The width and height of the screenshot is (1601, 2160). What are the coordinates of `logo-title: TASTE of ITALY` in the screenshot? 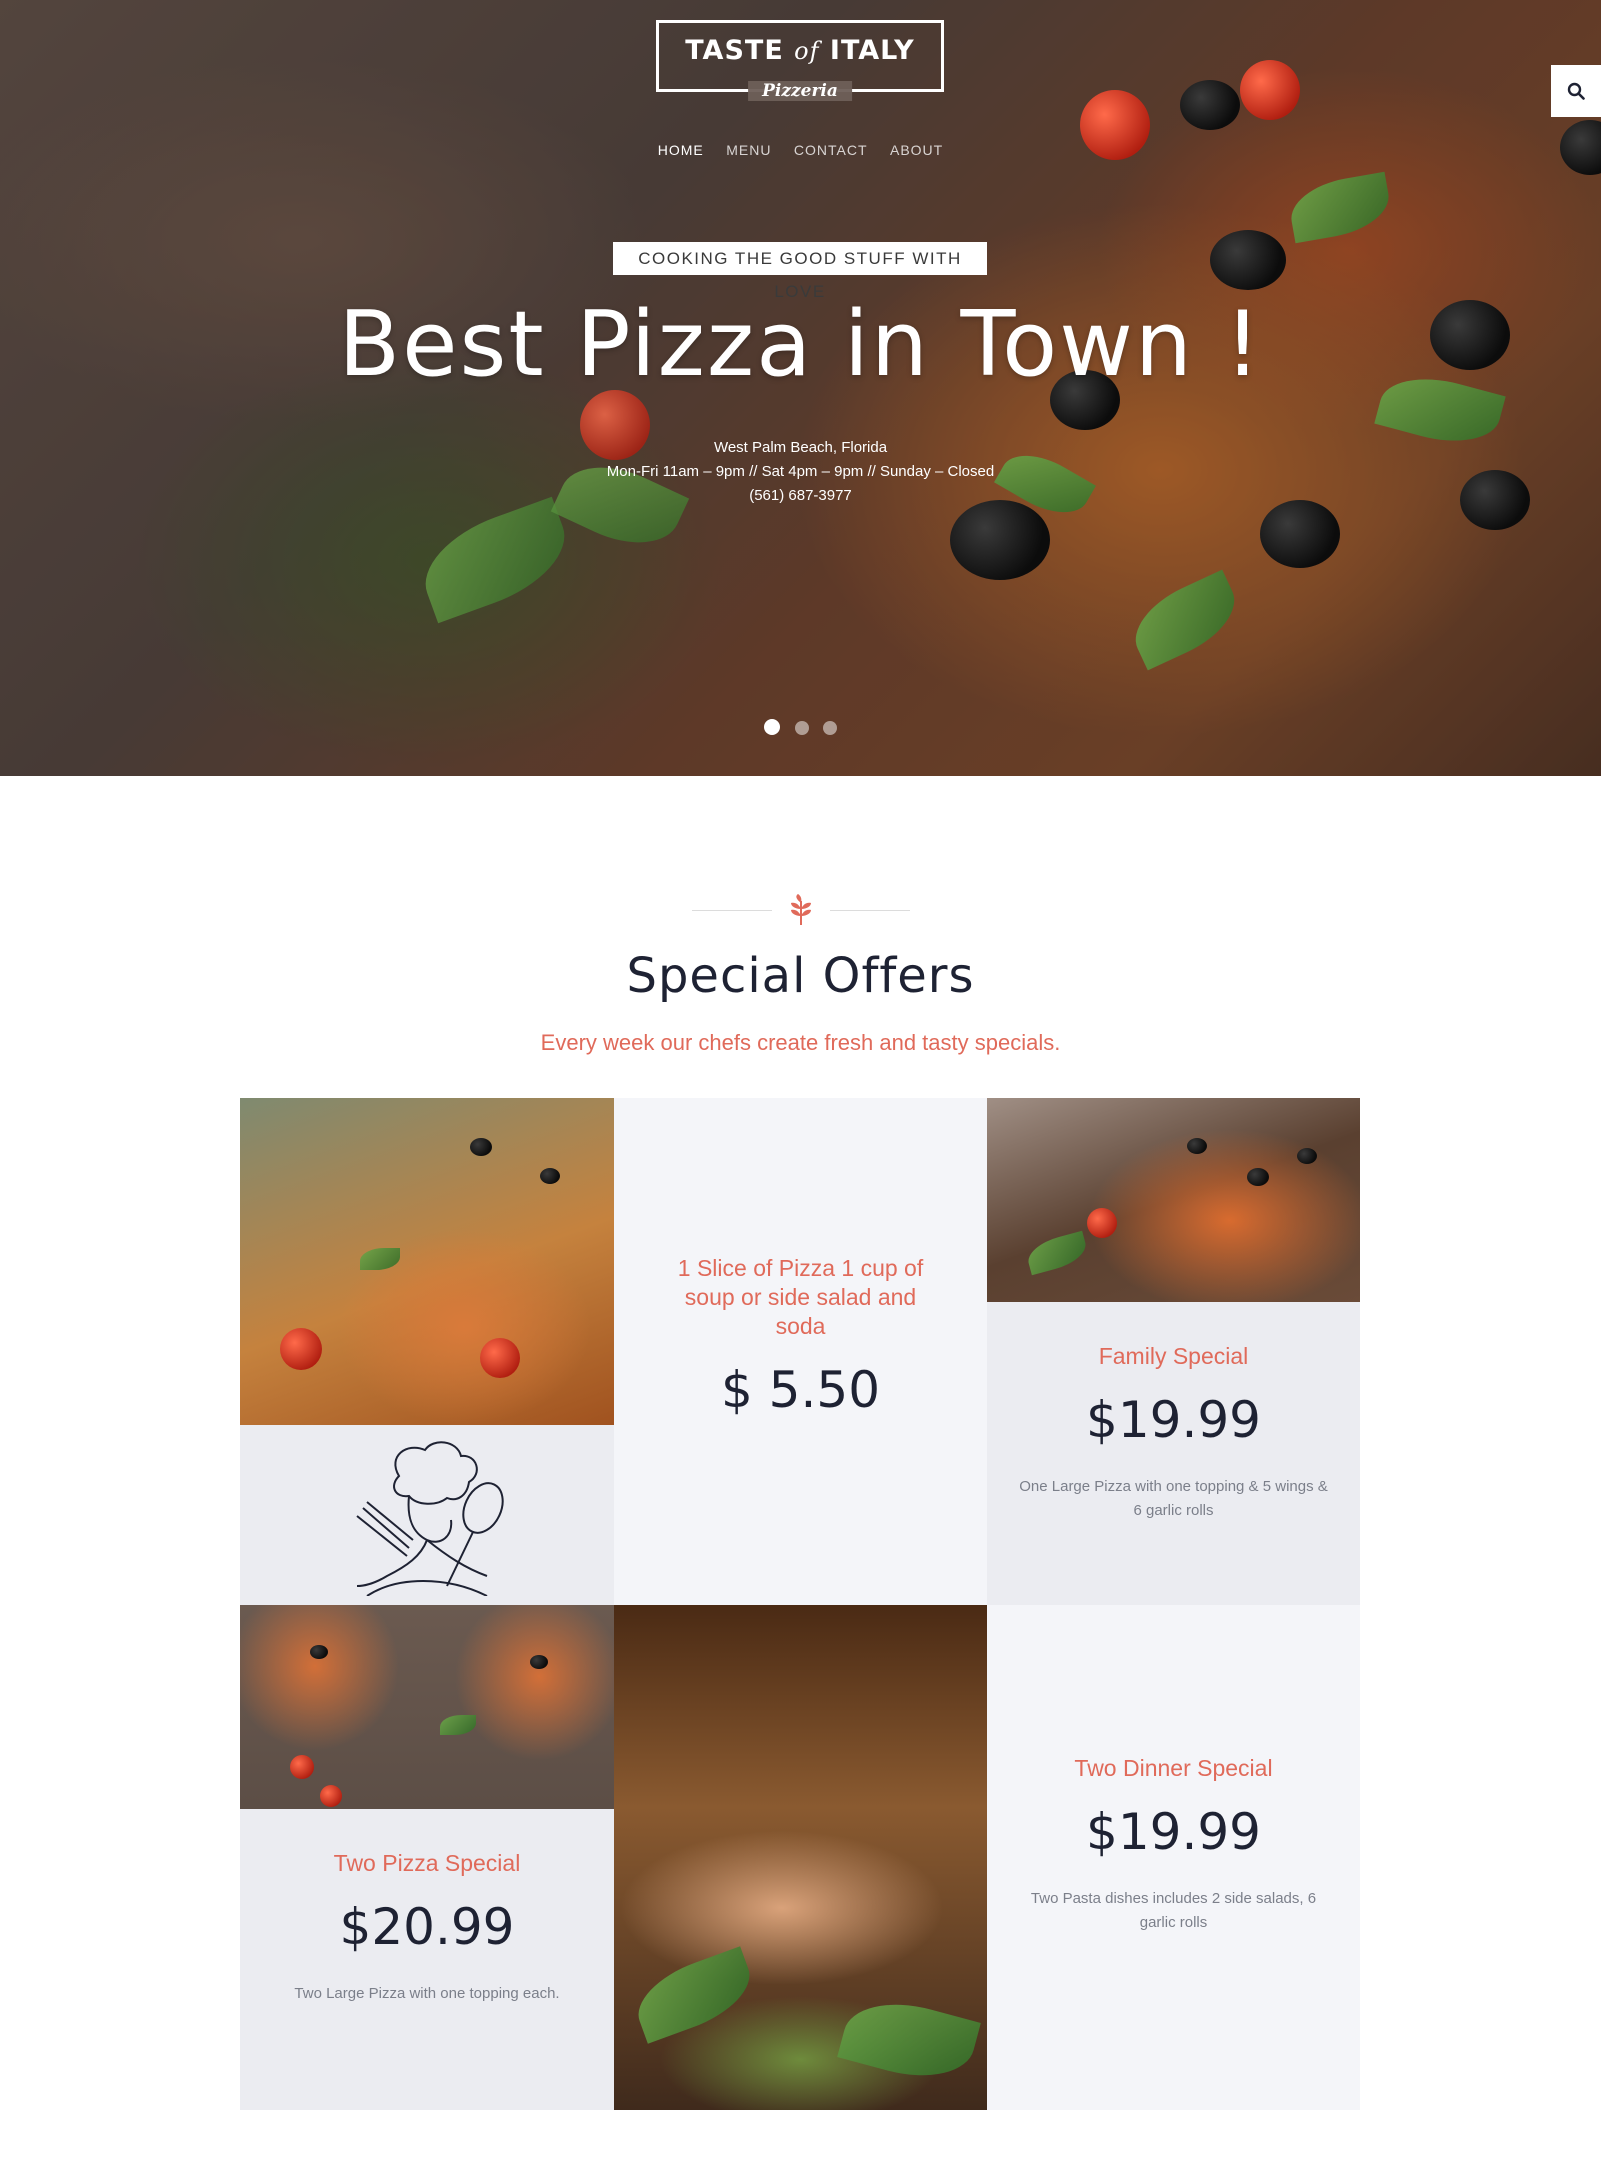 It's located at (800, 50).